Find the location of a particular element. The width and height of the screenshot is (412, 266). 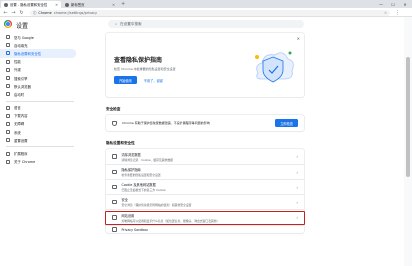

sidebar-item-privacy: 隐私设置和安全性 is located at coordinates (38, 53).